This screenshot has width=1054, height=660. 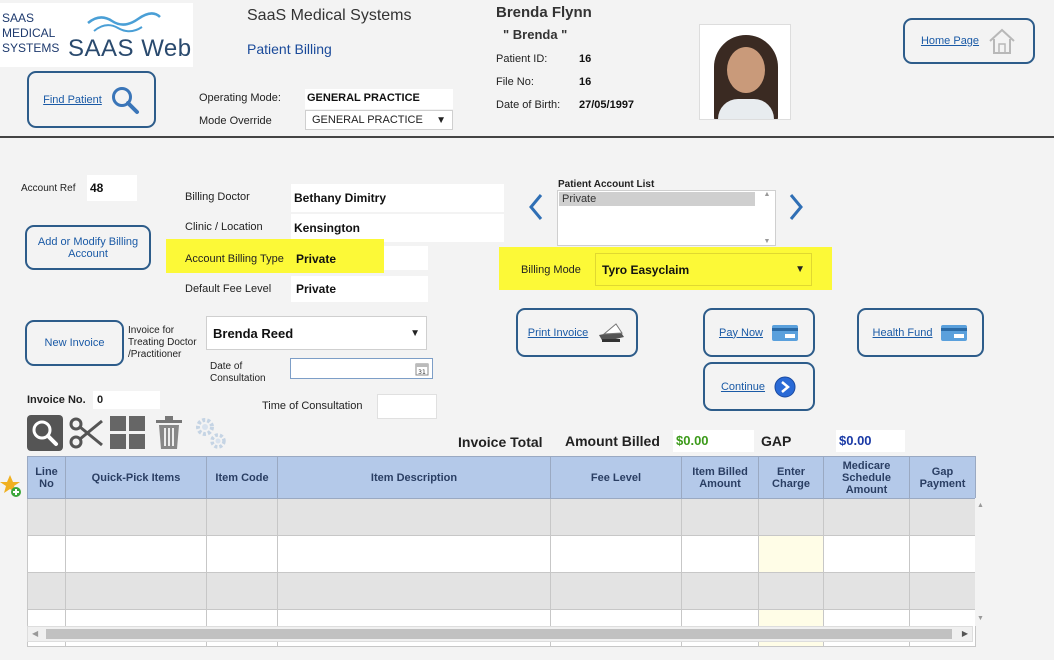 I want to click on treating-doctor-select: Brenda Reed ▼, so click(x=316, y=333).